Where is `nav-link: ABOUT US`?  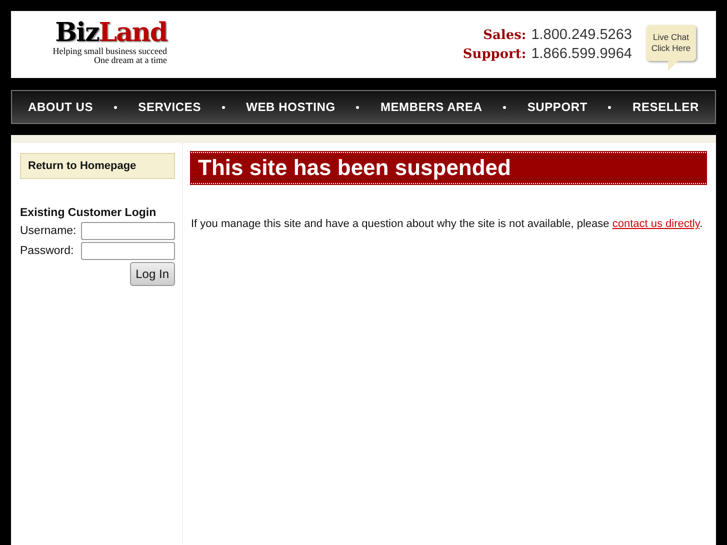
nav-link: ABOUT US is located at coordinates (61, 107).